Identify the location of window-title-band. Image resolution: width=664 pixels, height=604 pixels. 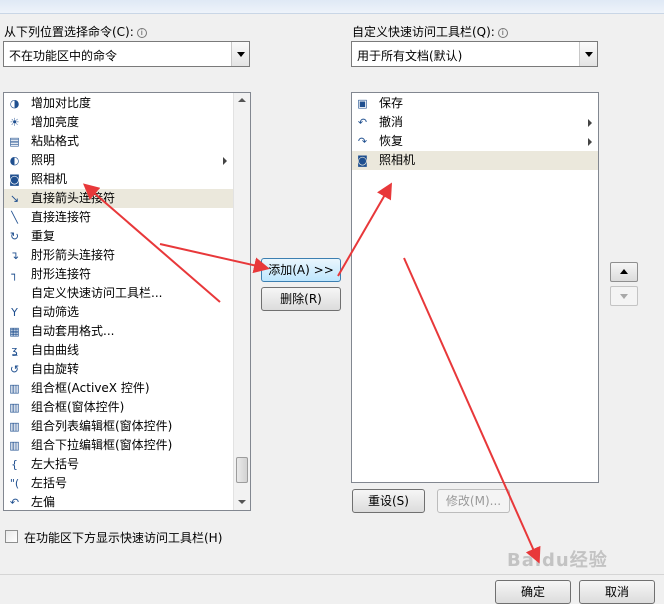
(332, 7).